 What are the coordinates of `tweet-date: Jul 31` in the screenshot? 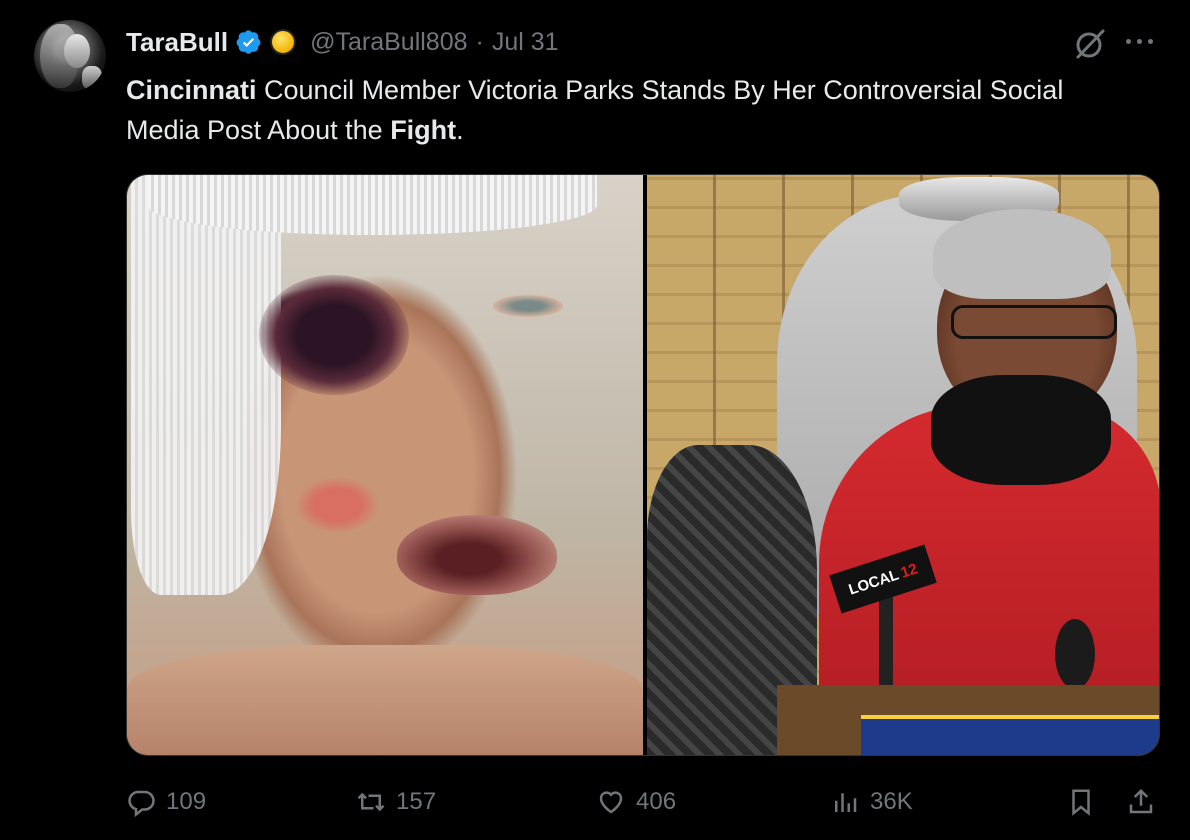 It's located at (525, 42).